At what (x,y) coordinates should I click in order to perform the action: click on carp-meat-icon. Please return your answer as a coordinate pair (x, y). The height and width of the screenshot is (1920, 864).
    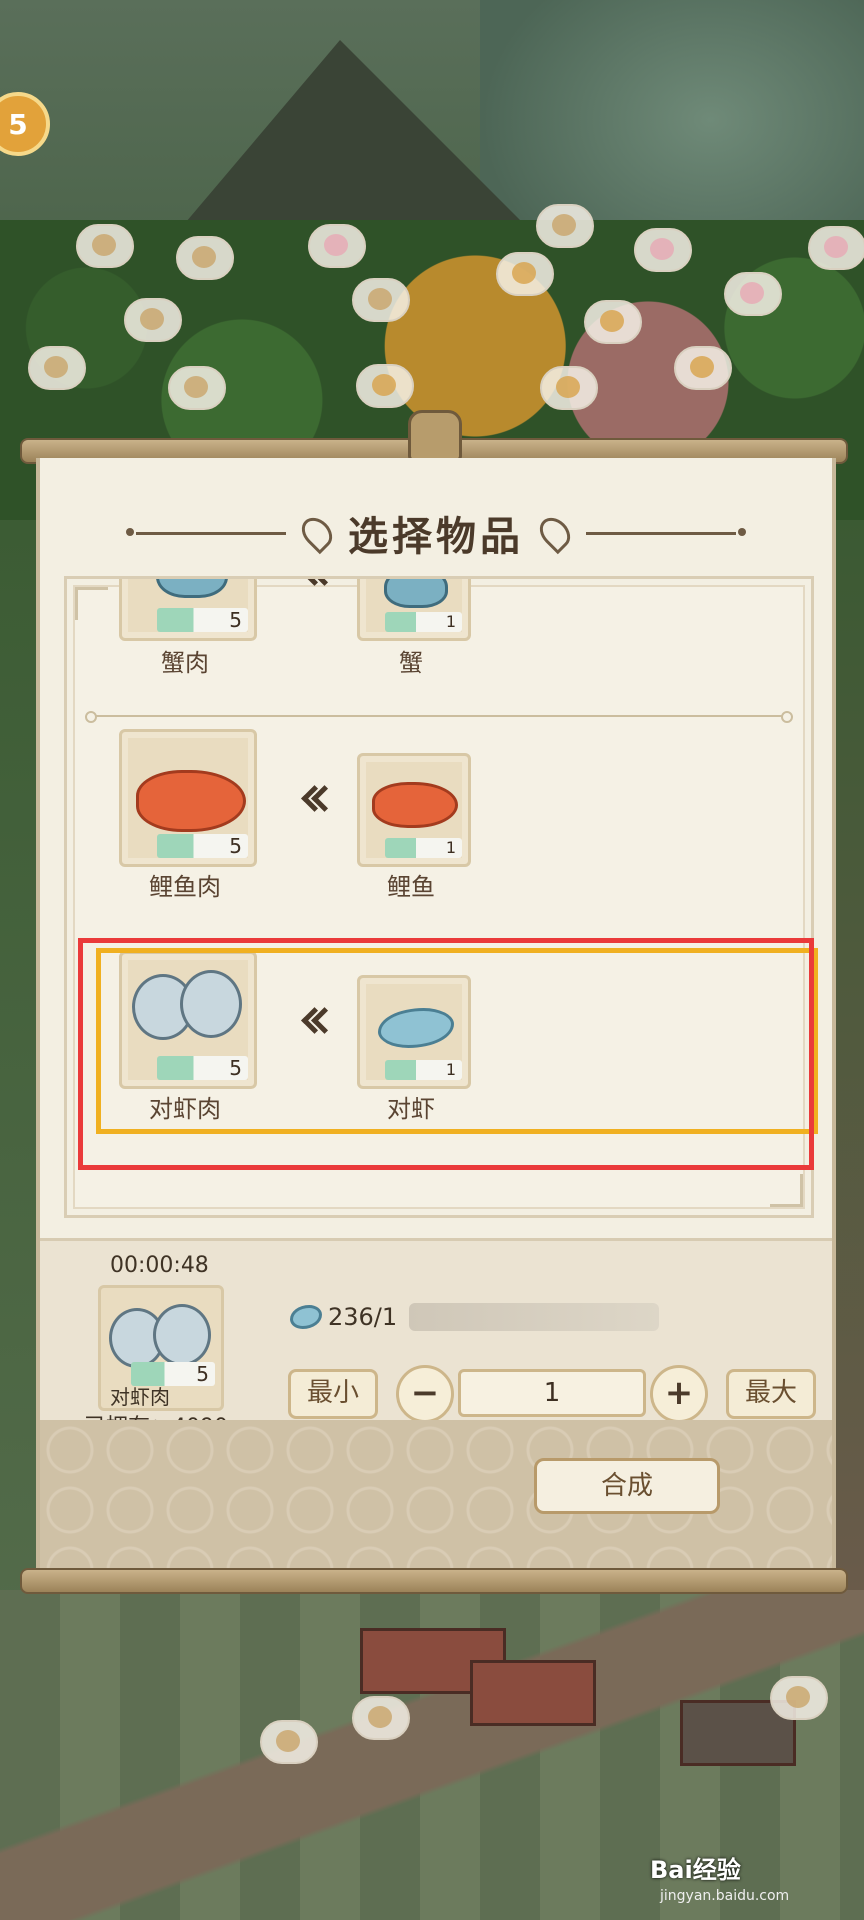
    Looking at the image, I should click on (191, 801).